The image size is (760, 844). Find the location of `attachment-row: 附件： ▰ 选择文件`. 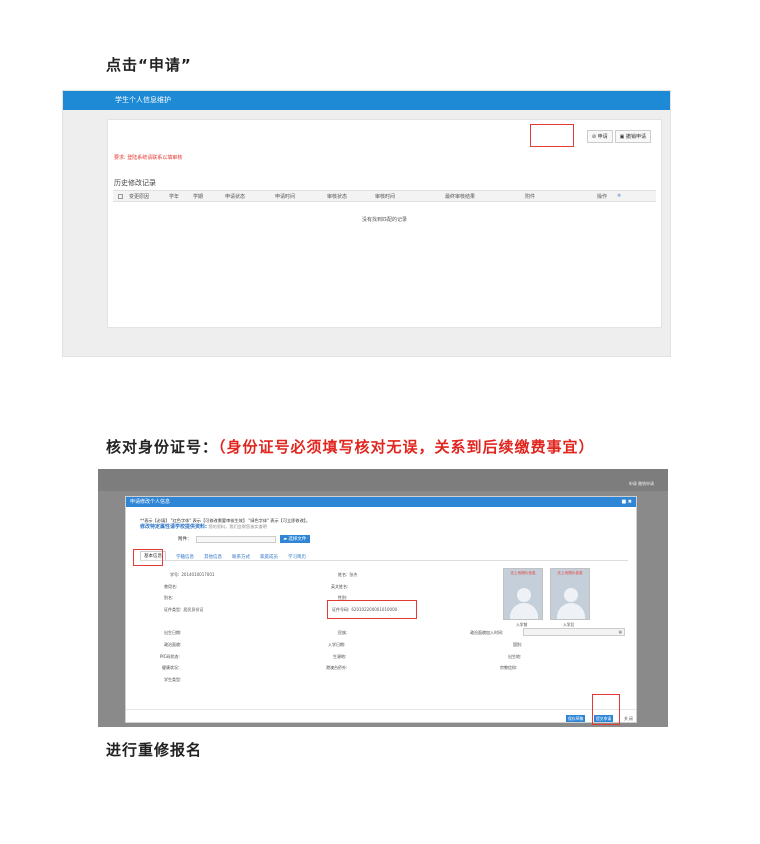

attachment-row: 附件： ▰ 选择文件 is located at coordinates (244, 539).